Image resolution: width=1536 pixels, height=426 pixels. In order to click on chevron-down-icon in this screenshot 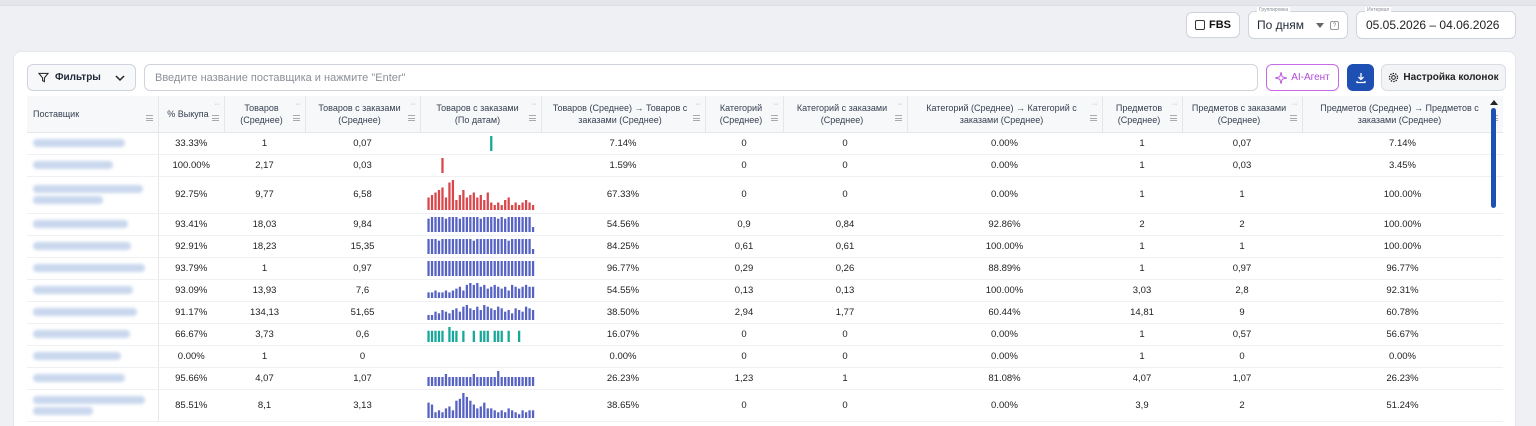, I will do `click(1320, 25)`.